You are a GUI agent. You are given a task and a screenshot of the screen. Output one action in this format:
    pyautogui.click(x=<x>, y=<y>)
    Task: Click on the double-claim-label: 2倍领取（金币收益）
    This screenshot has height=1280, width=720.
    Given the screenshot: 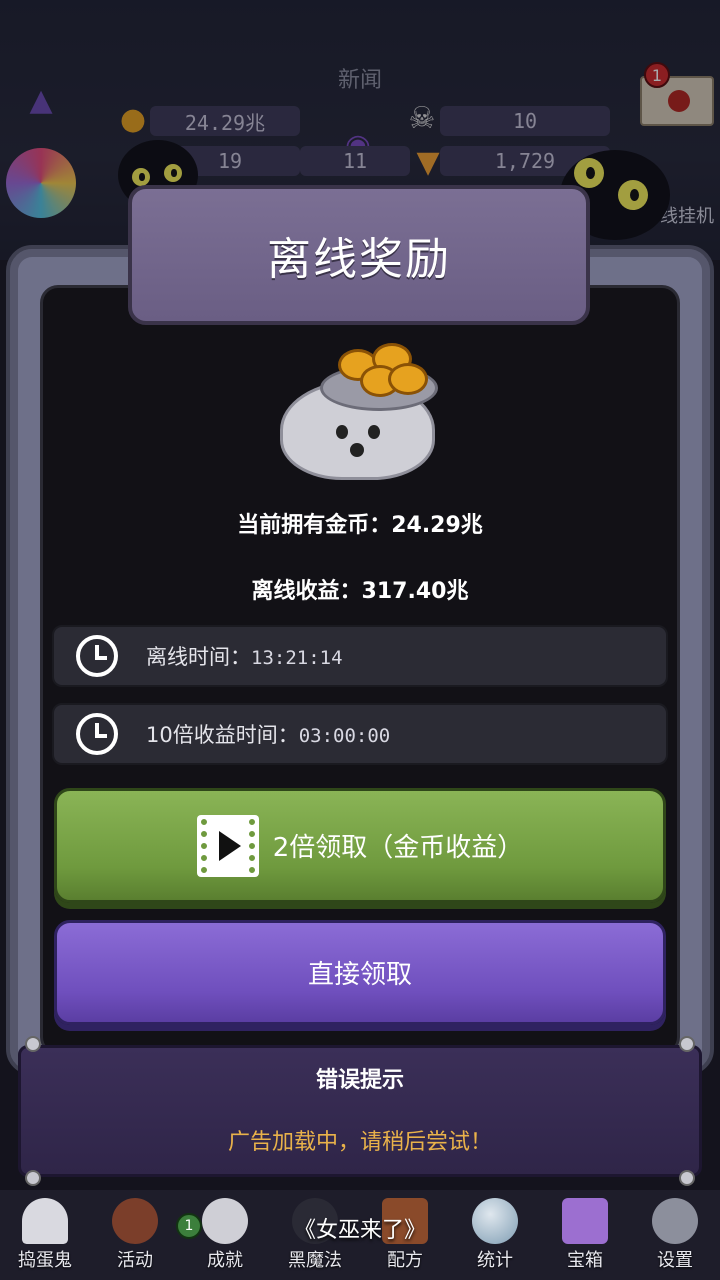 What is the action you would take?
    pyautogui.click(x=398, y=848)
    